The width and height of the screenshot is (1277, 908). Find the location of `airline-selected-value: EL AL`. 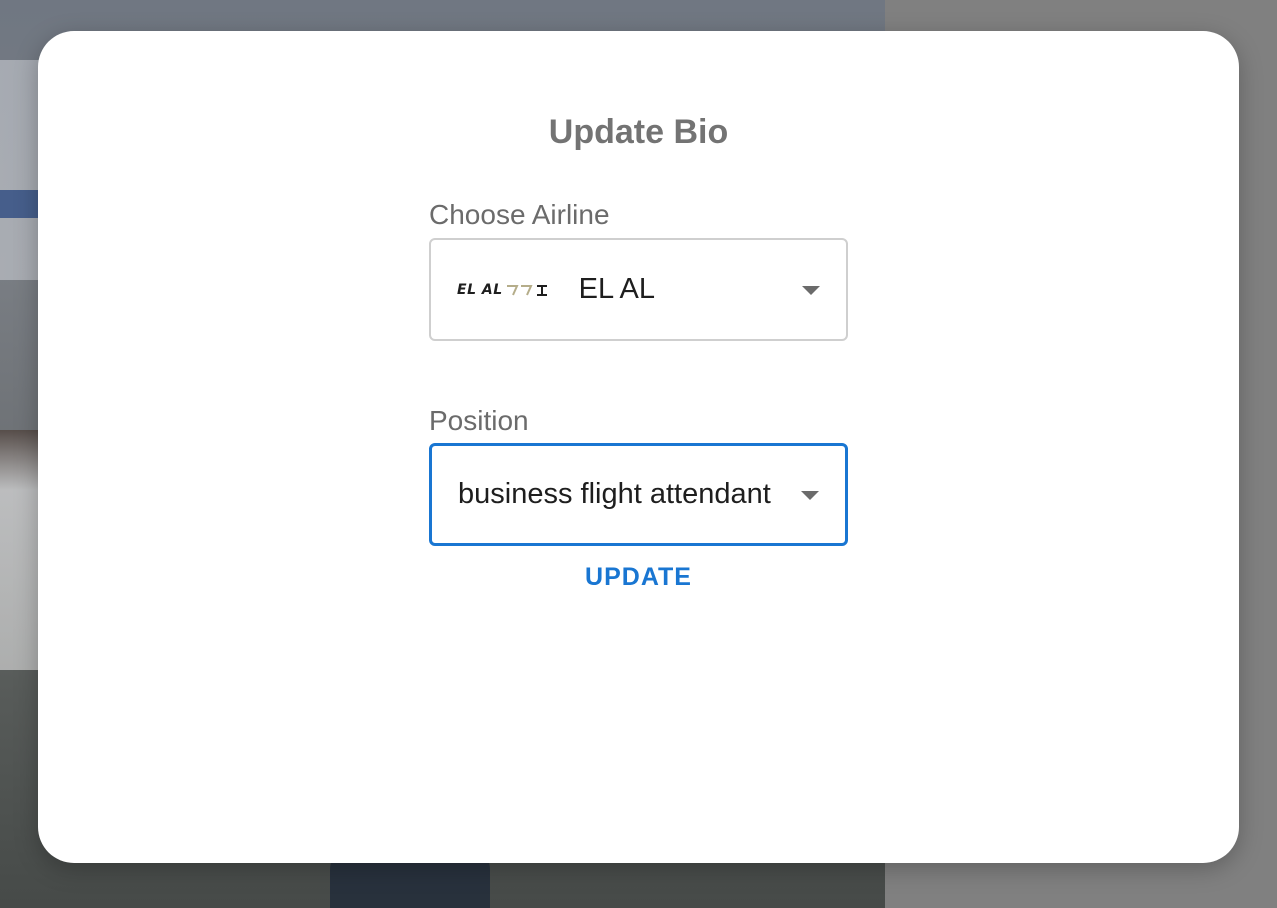

airline-selected-value: EL AL is located at coordinates (616, 289).